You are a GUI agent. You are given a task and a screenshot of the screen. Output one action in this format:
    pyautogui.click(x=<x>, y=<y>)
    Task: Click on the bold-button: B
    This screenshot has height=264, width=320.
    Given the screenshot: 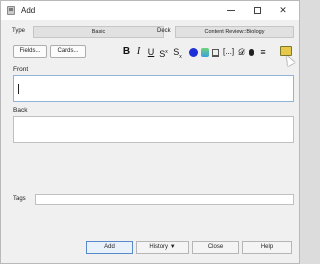 What is the action you would take?
    pyautogui.click(x=126, y=52)
    